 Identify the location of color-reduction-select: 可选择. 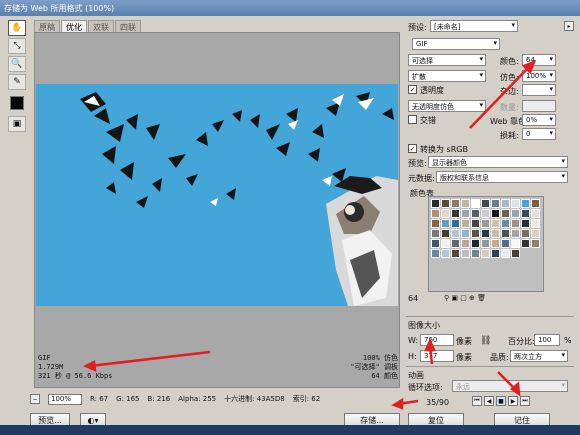
(447, 60).